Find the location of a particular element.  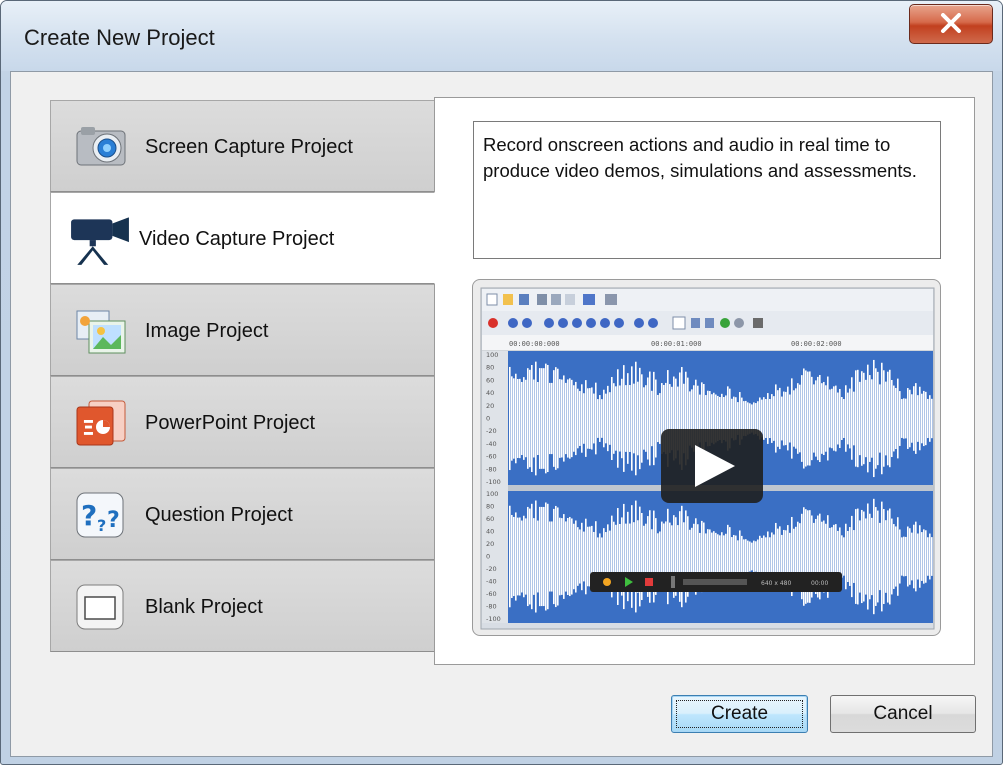

tab-screen-capture-project: Screen Capture Project is located at coordinates (242, 146).